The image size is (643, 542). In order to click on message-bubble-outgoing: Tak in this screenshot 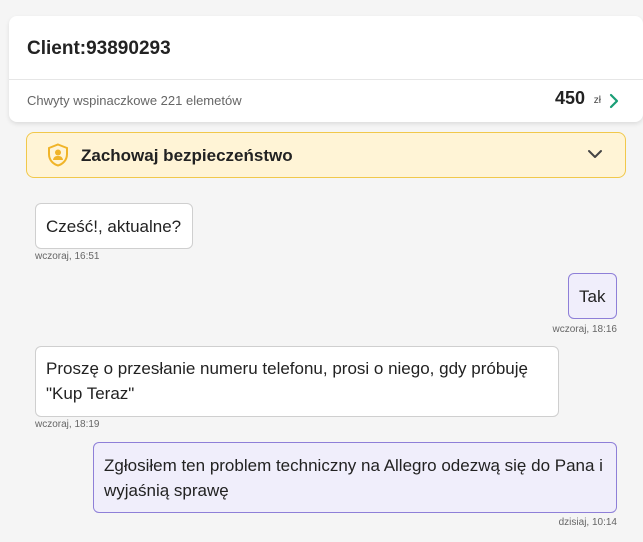, I will do `click(592, 296)`.